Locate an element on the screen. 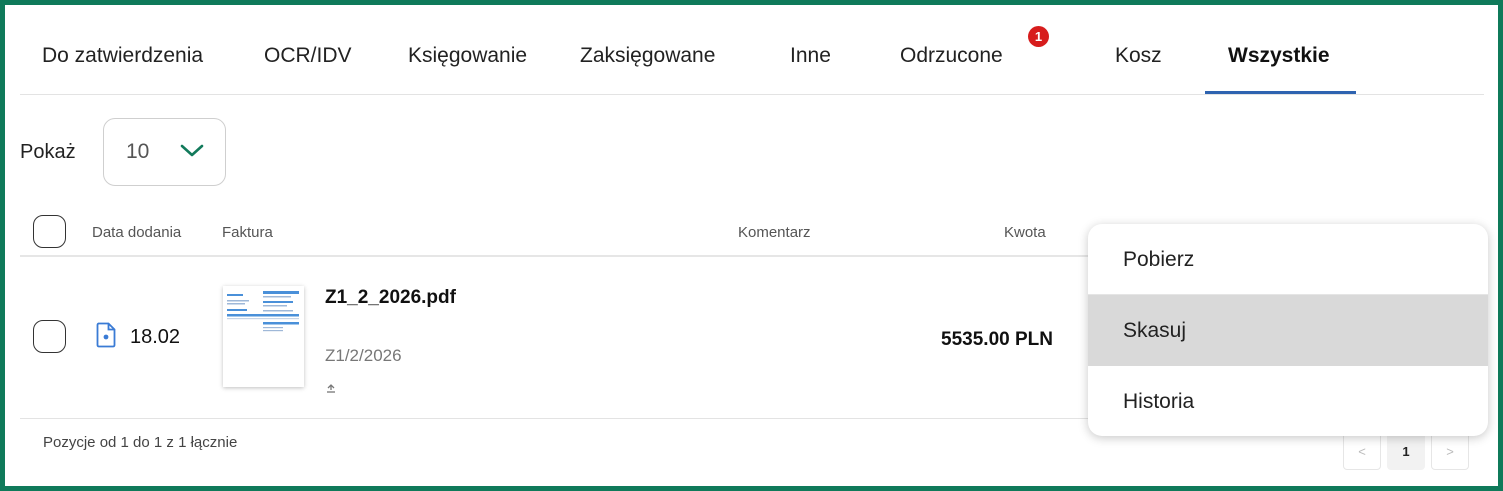  menu-item-skasuj: Skasuj is located at coordinates (1288, 330).